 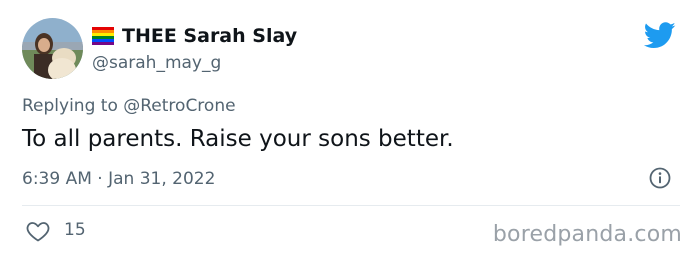 I want to click on divider, so click(x=351, y=205).